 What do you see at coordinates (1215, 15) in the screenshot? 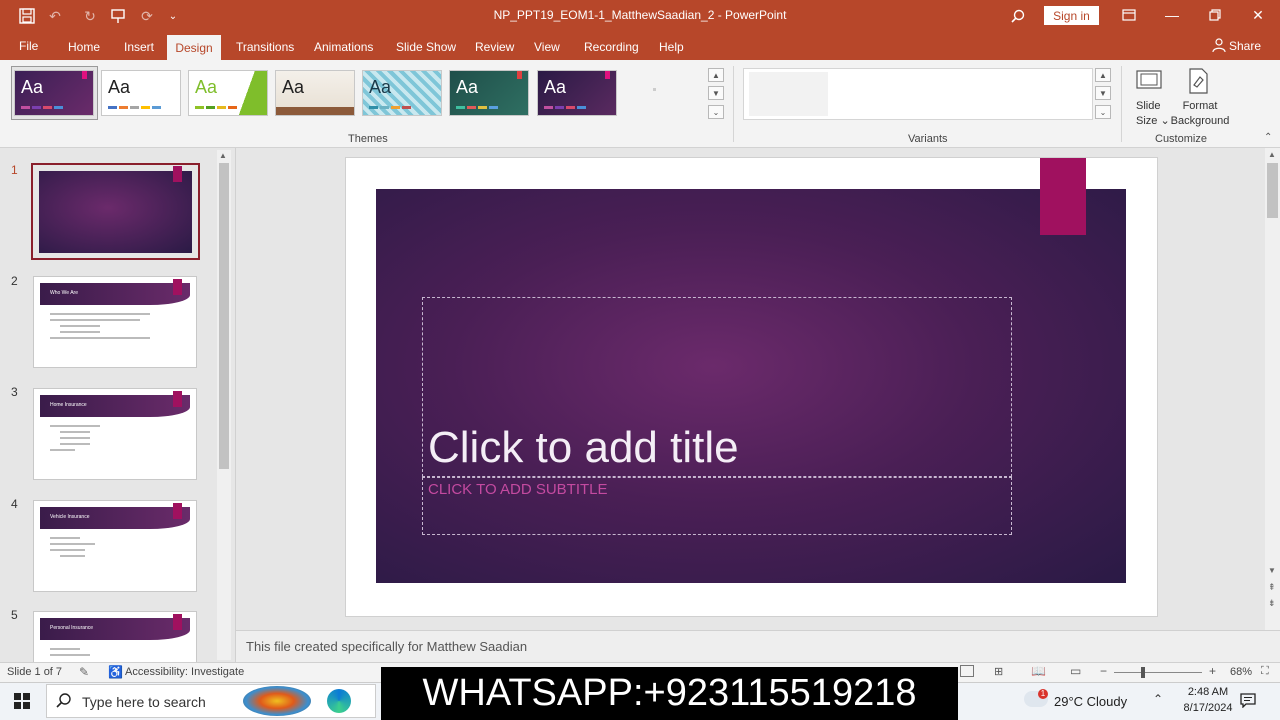
I see `restore-icon` at bounding box center [1215, 15].